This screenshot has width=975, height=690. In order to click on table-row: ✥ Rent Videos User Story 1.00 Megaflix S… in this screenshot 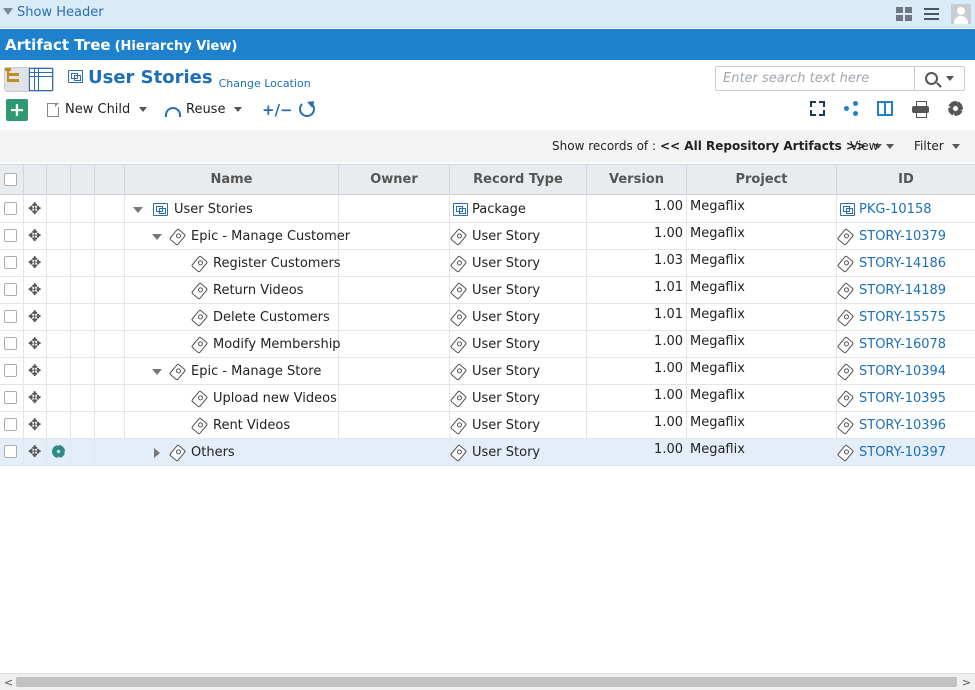, I will do `click(487, 425)`.